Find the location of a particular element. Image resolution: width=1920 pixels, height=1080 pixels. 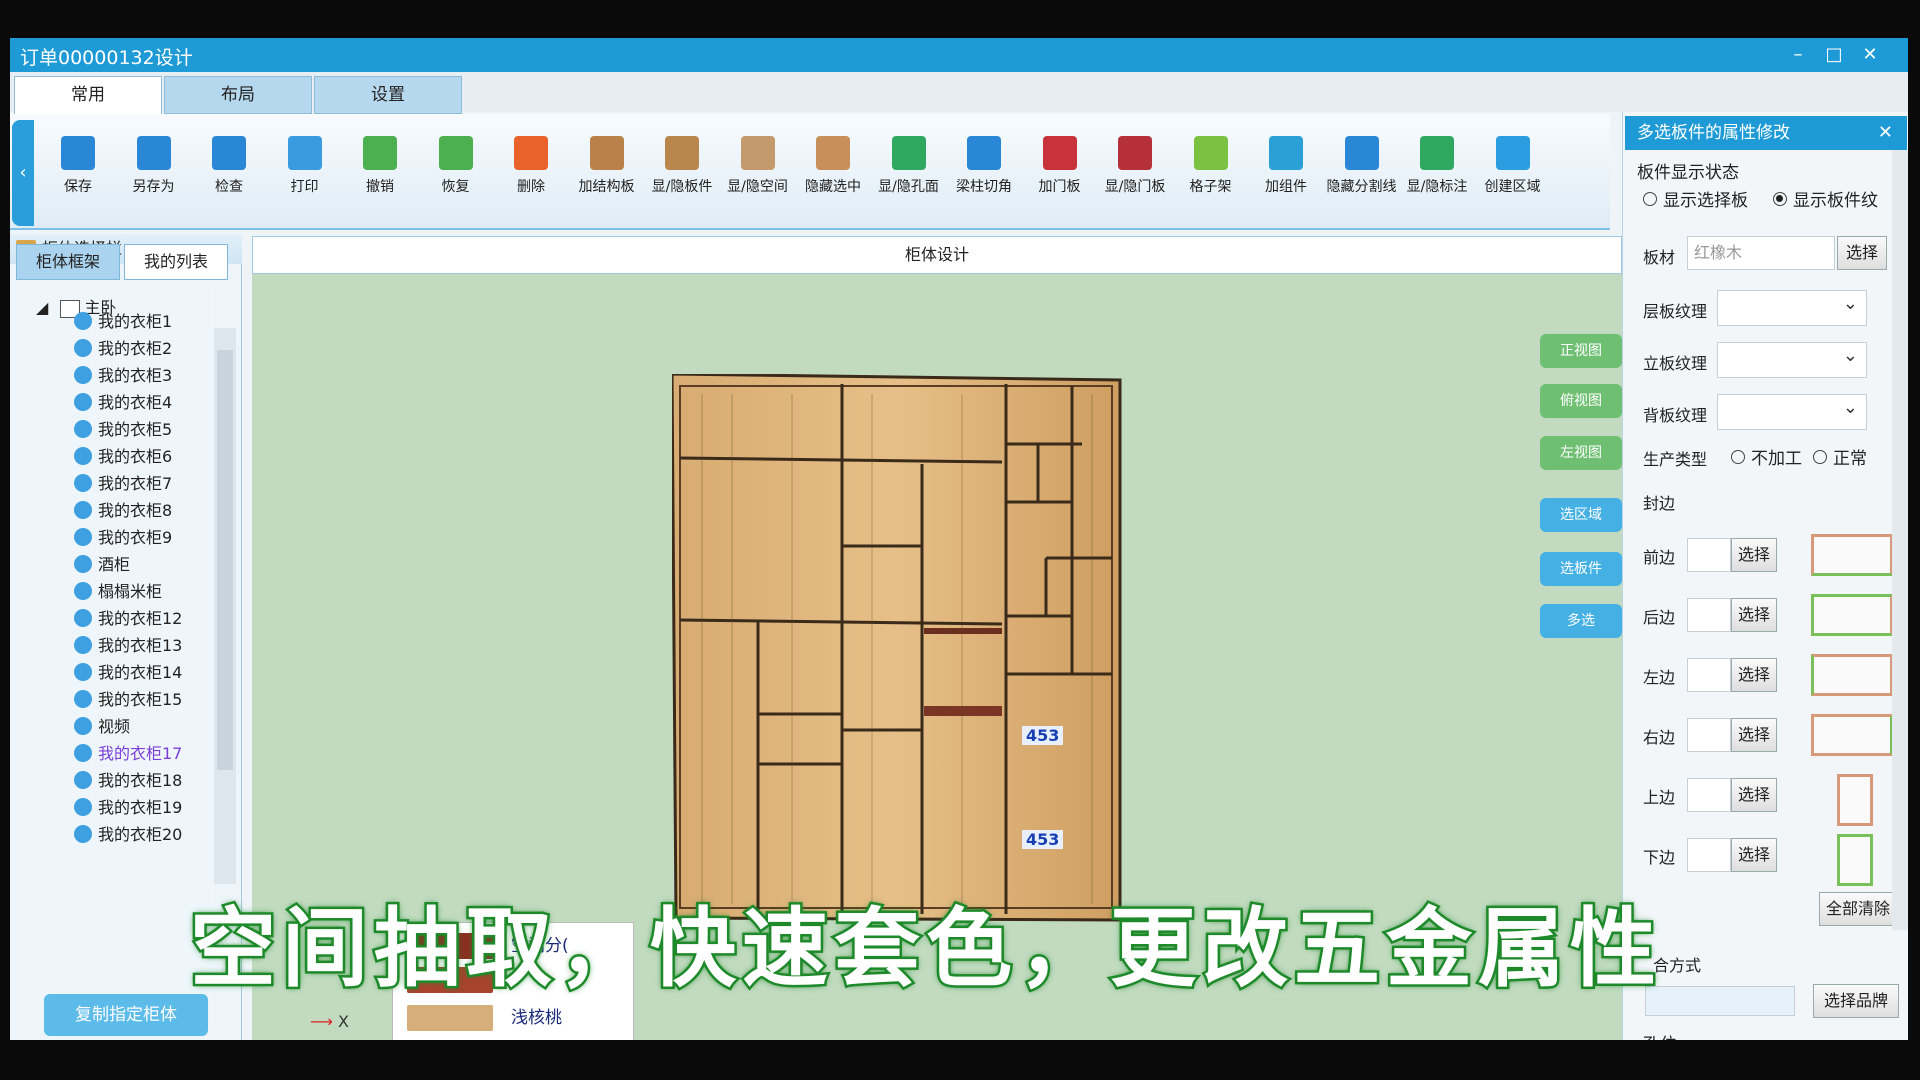

hide-divider-button: 隐藏分割线 is located at coordinates (1362, 174).